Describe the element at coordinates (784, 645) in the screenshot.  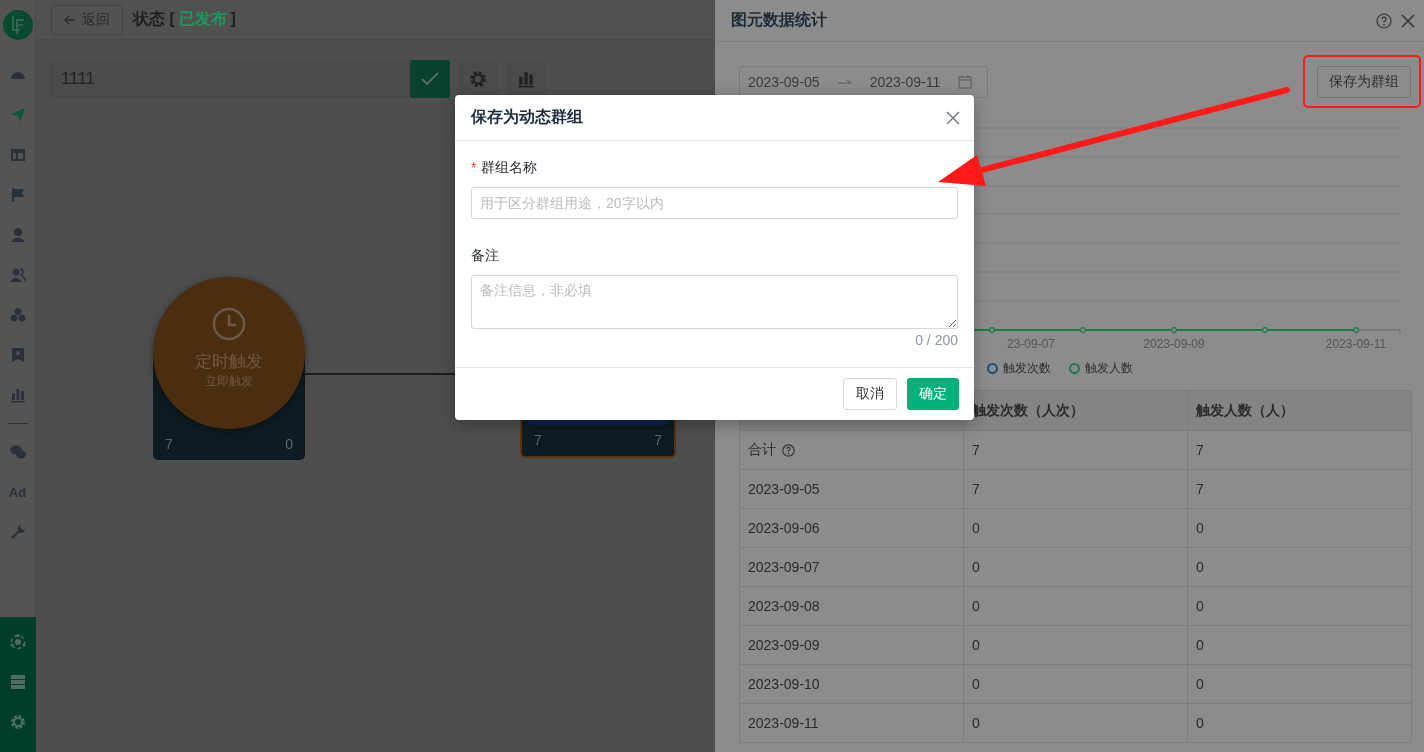
I see `table-cell: 2023-09-09` at that location.